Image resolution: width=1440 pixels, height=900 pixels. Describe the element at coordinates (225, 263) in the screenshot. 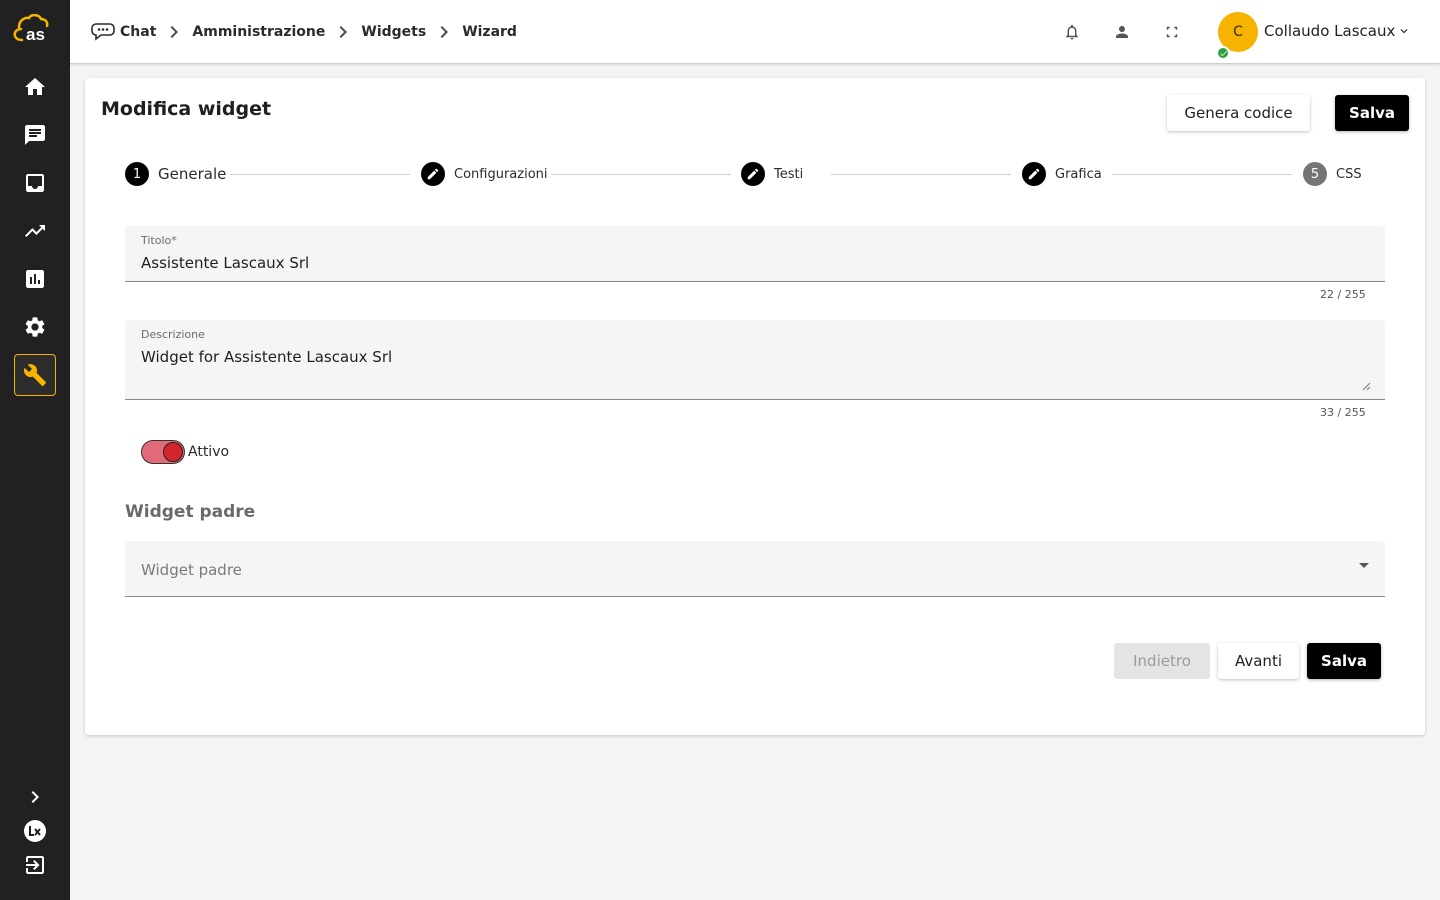

I see `title-input: Assistente Lascaux Srl` at that location.